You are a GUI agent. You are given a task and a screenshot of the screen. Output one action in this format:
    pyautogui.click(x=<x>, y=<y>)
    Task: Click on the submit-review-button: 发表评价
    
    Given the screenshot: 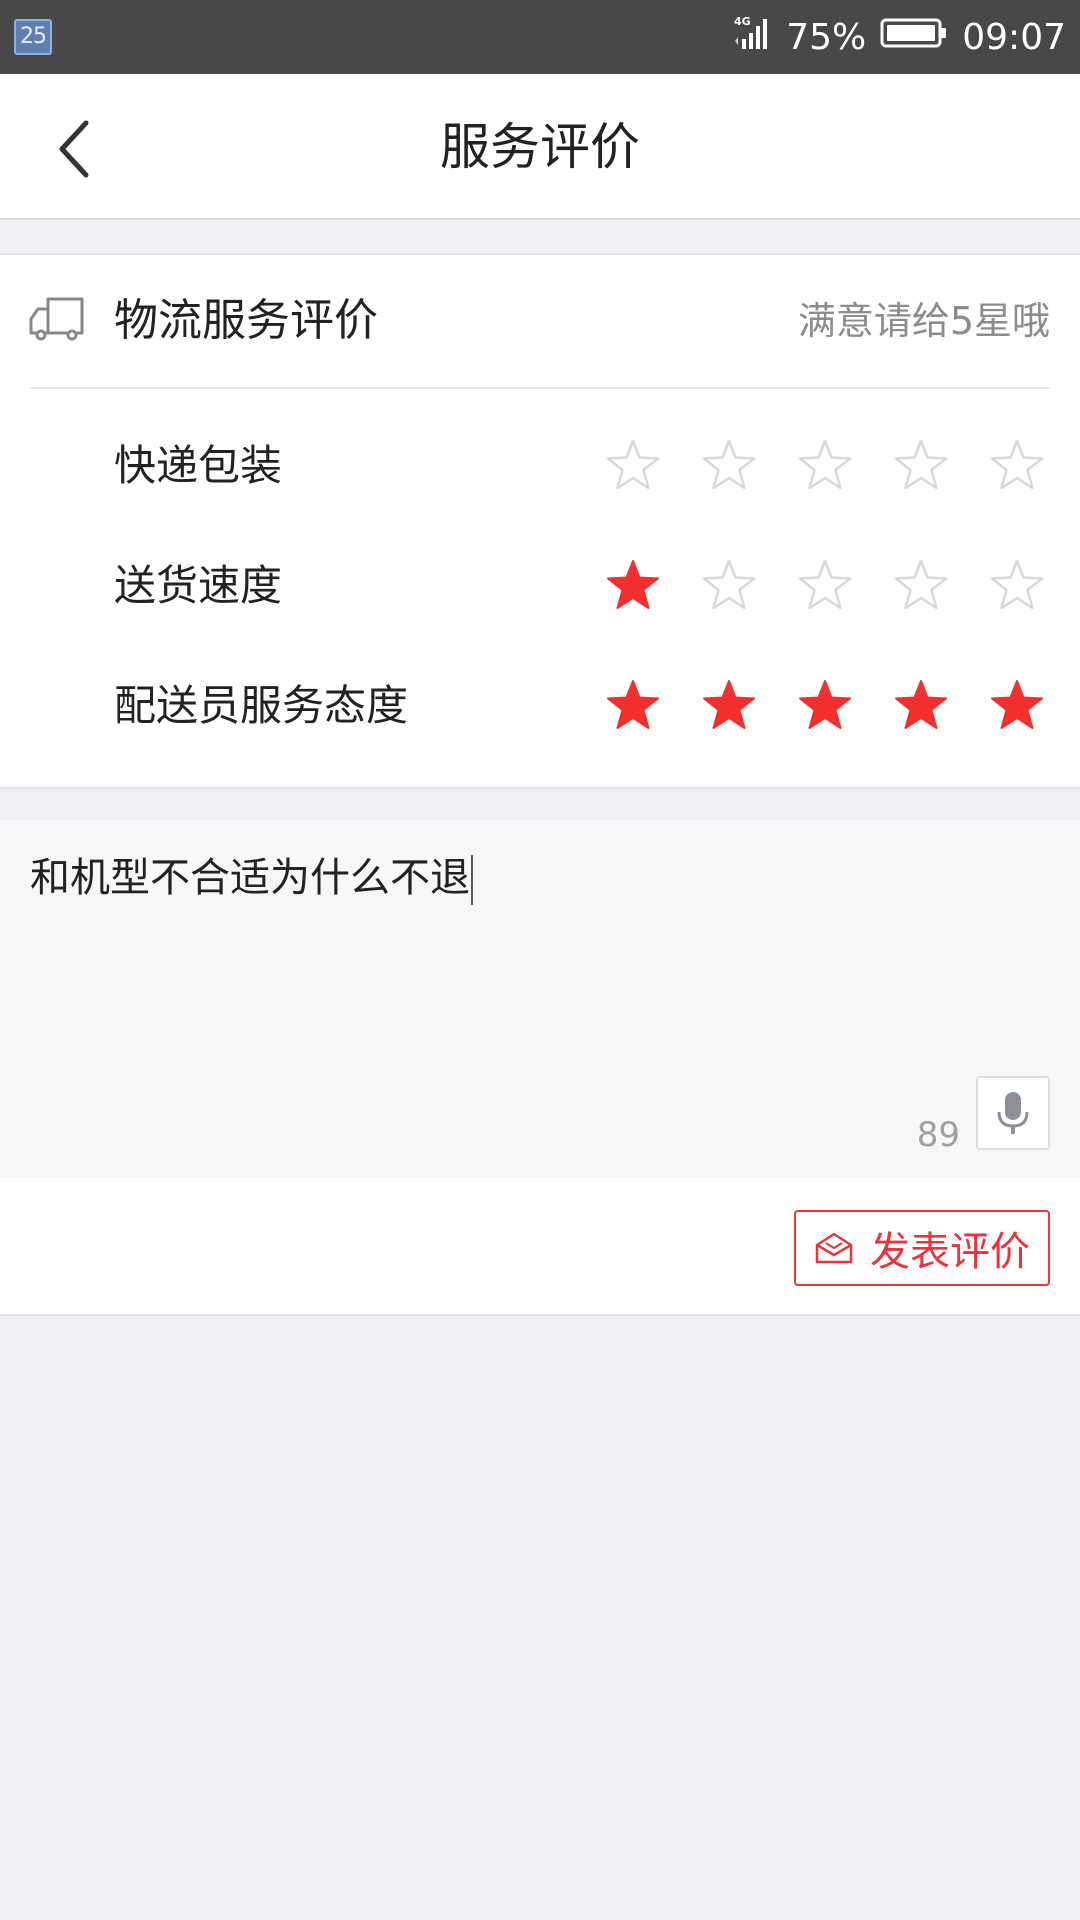 What is the action you would take?
    pyautogui.click(x=922, y=1248)
    